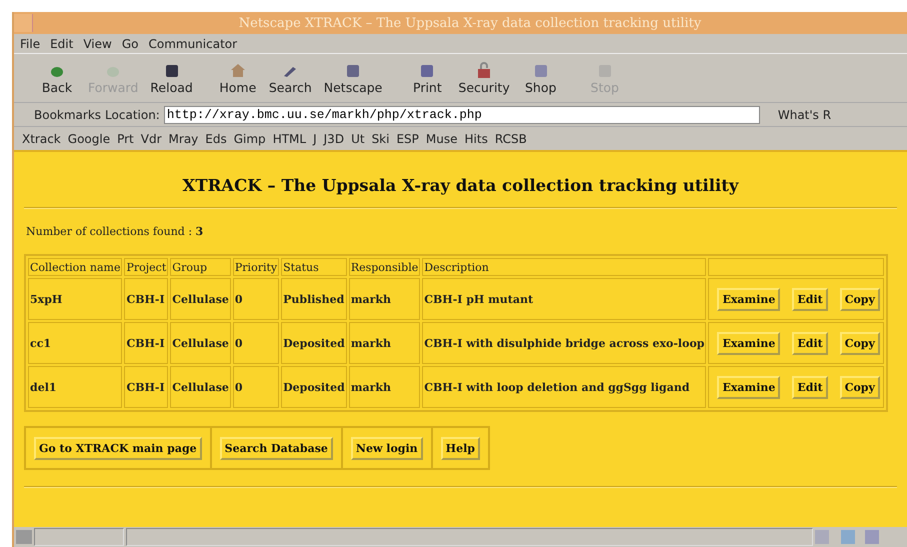 This screenshot has height=547, width=907. What do you see at coordinates (384, 267) in the screenshot?
I see `column-header: Responsible` at bounding box center [384, 267].